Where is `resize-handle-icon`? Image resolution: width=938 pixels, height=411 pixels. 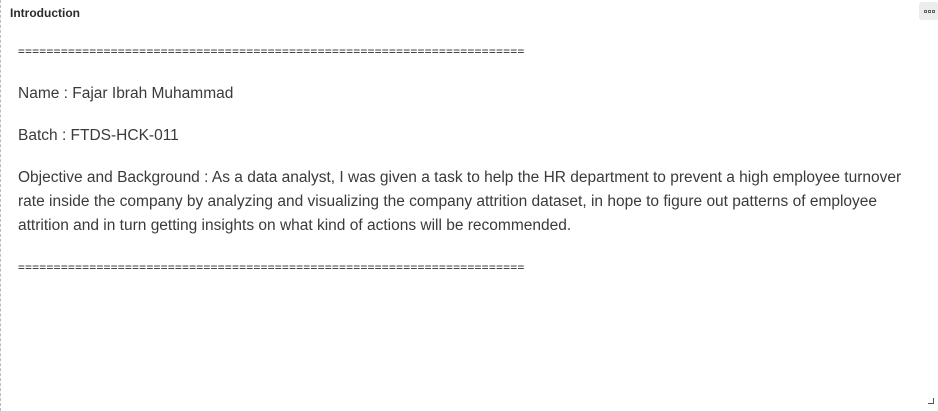 resize-handle-icon is located at coordinates (931, 401).